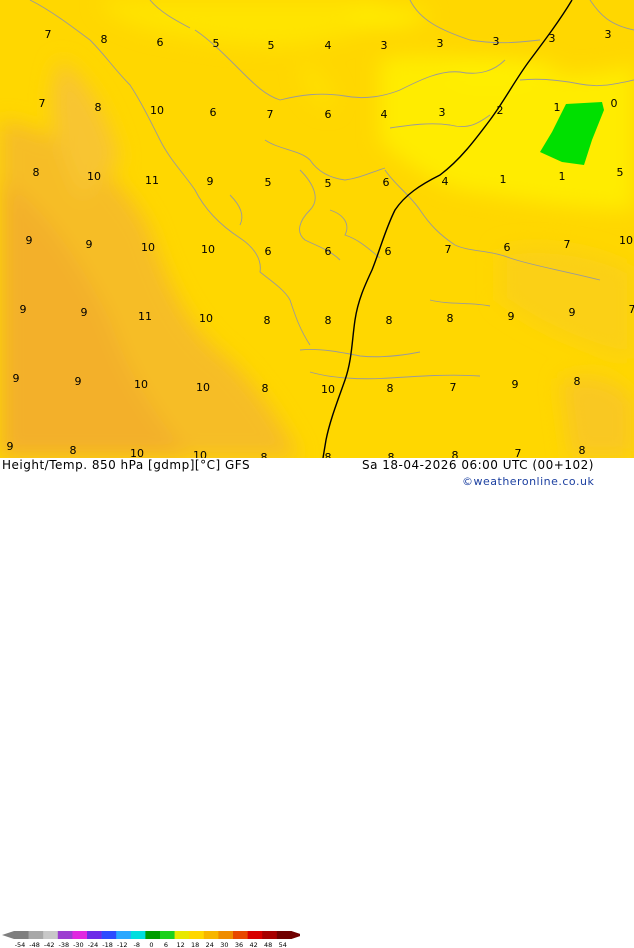 Image resolution: width=634 pixels, height=948 pixels. Describe the element at coordinates (478, 465) in the screenshot. I see `valid-time: Sa 18-04-2026 06:00 UTC (00+102)` at that location.